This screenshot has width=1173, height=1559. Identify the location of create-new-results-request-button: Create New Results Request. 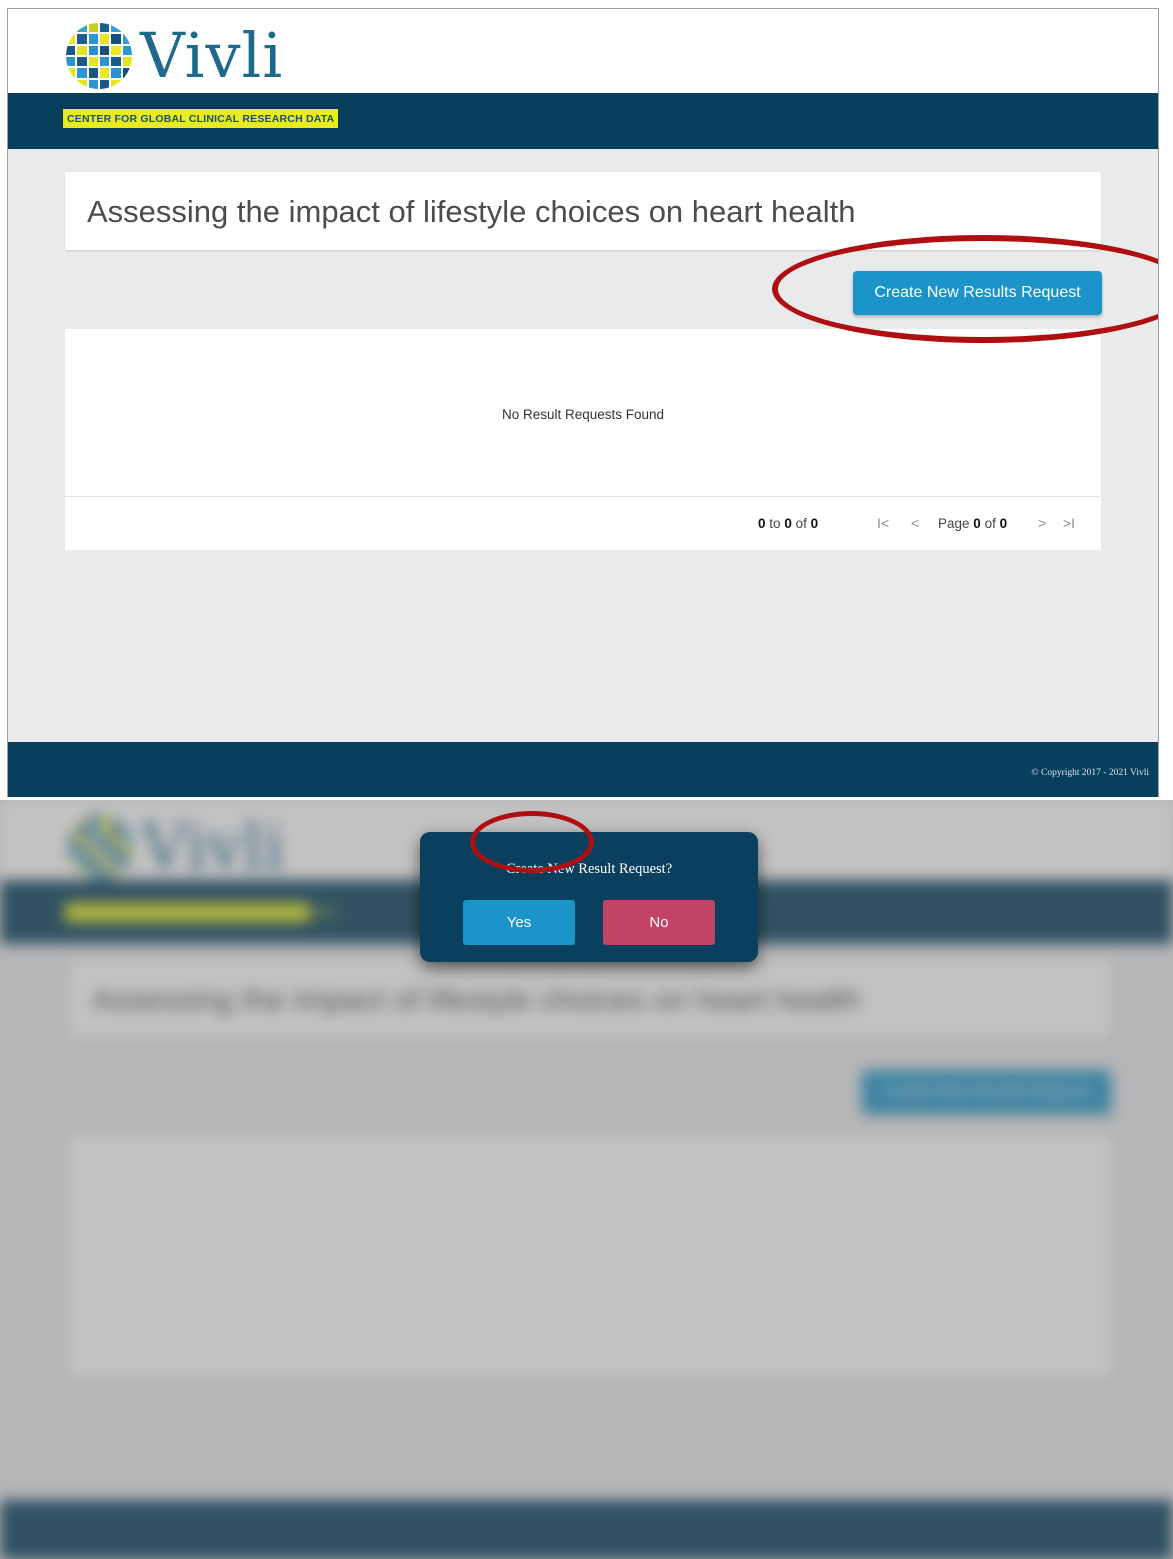
(977, 293).